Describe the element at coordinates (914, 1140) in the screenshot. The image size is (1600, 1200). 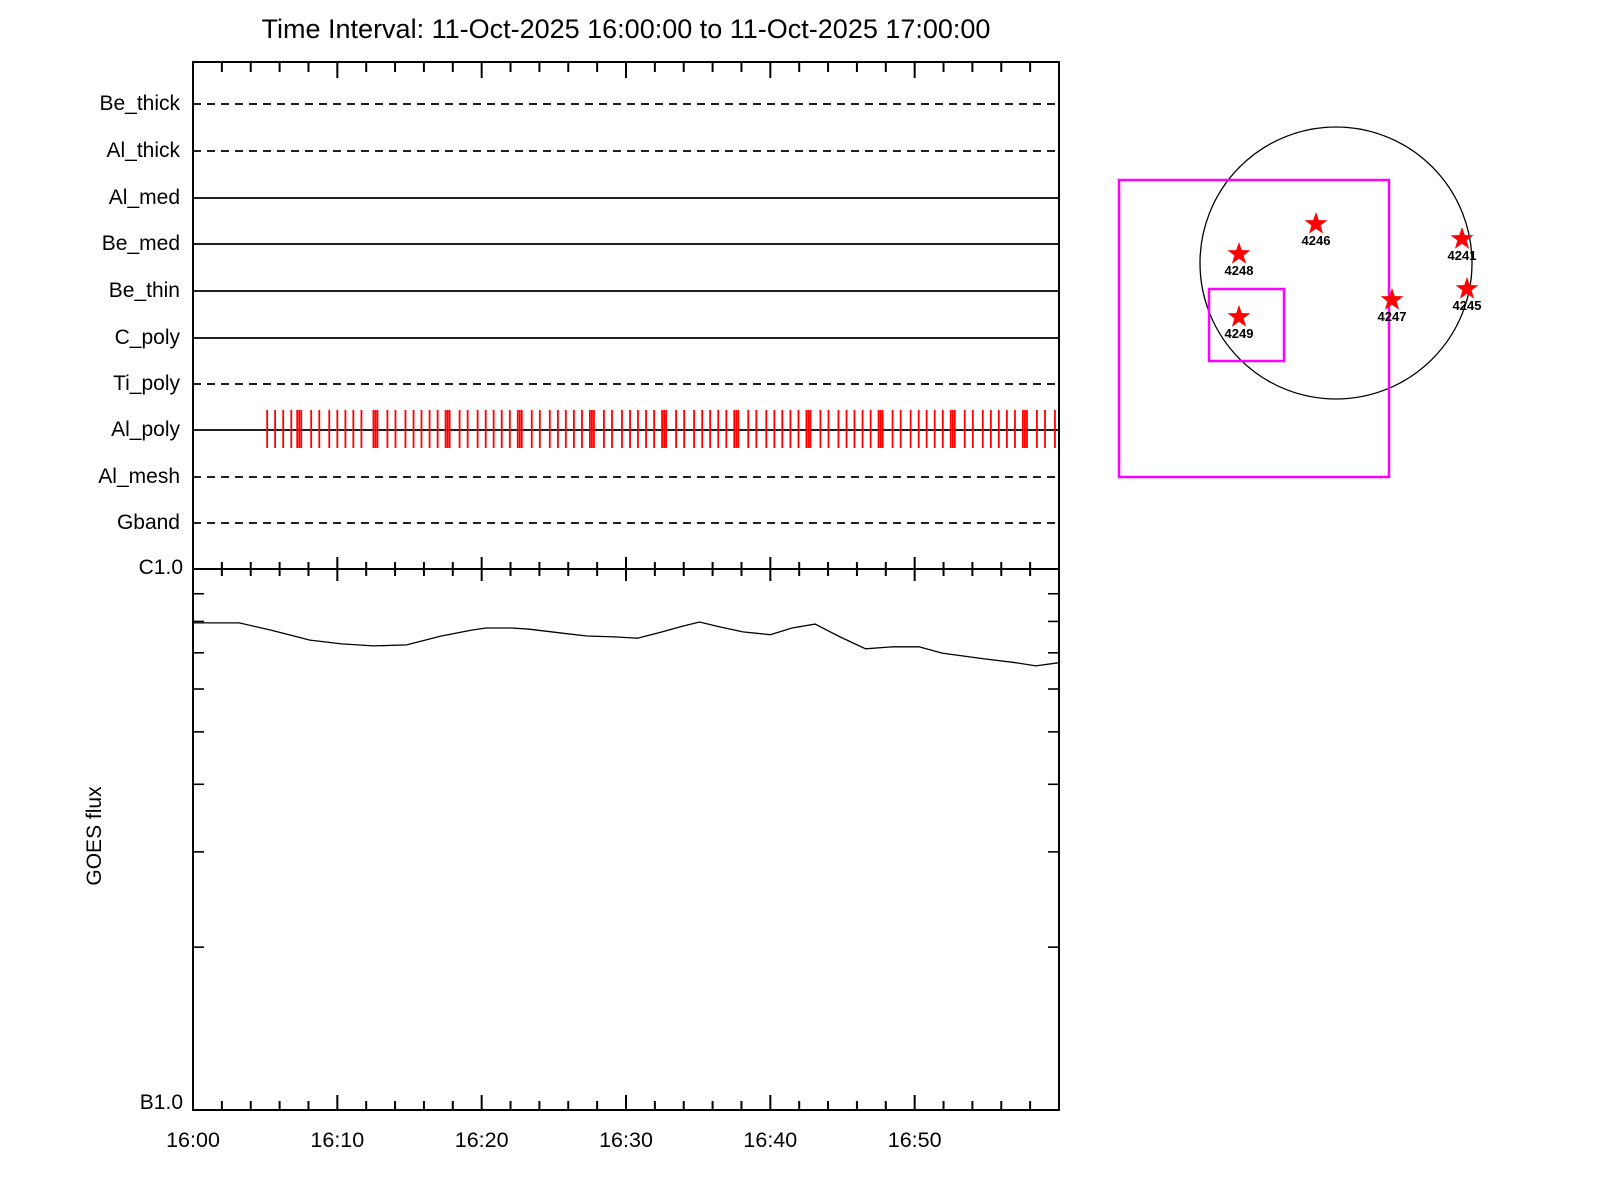
I see `time-label-16:50: 16:50` at that location.